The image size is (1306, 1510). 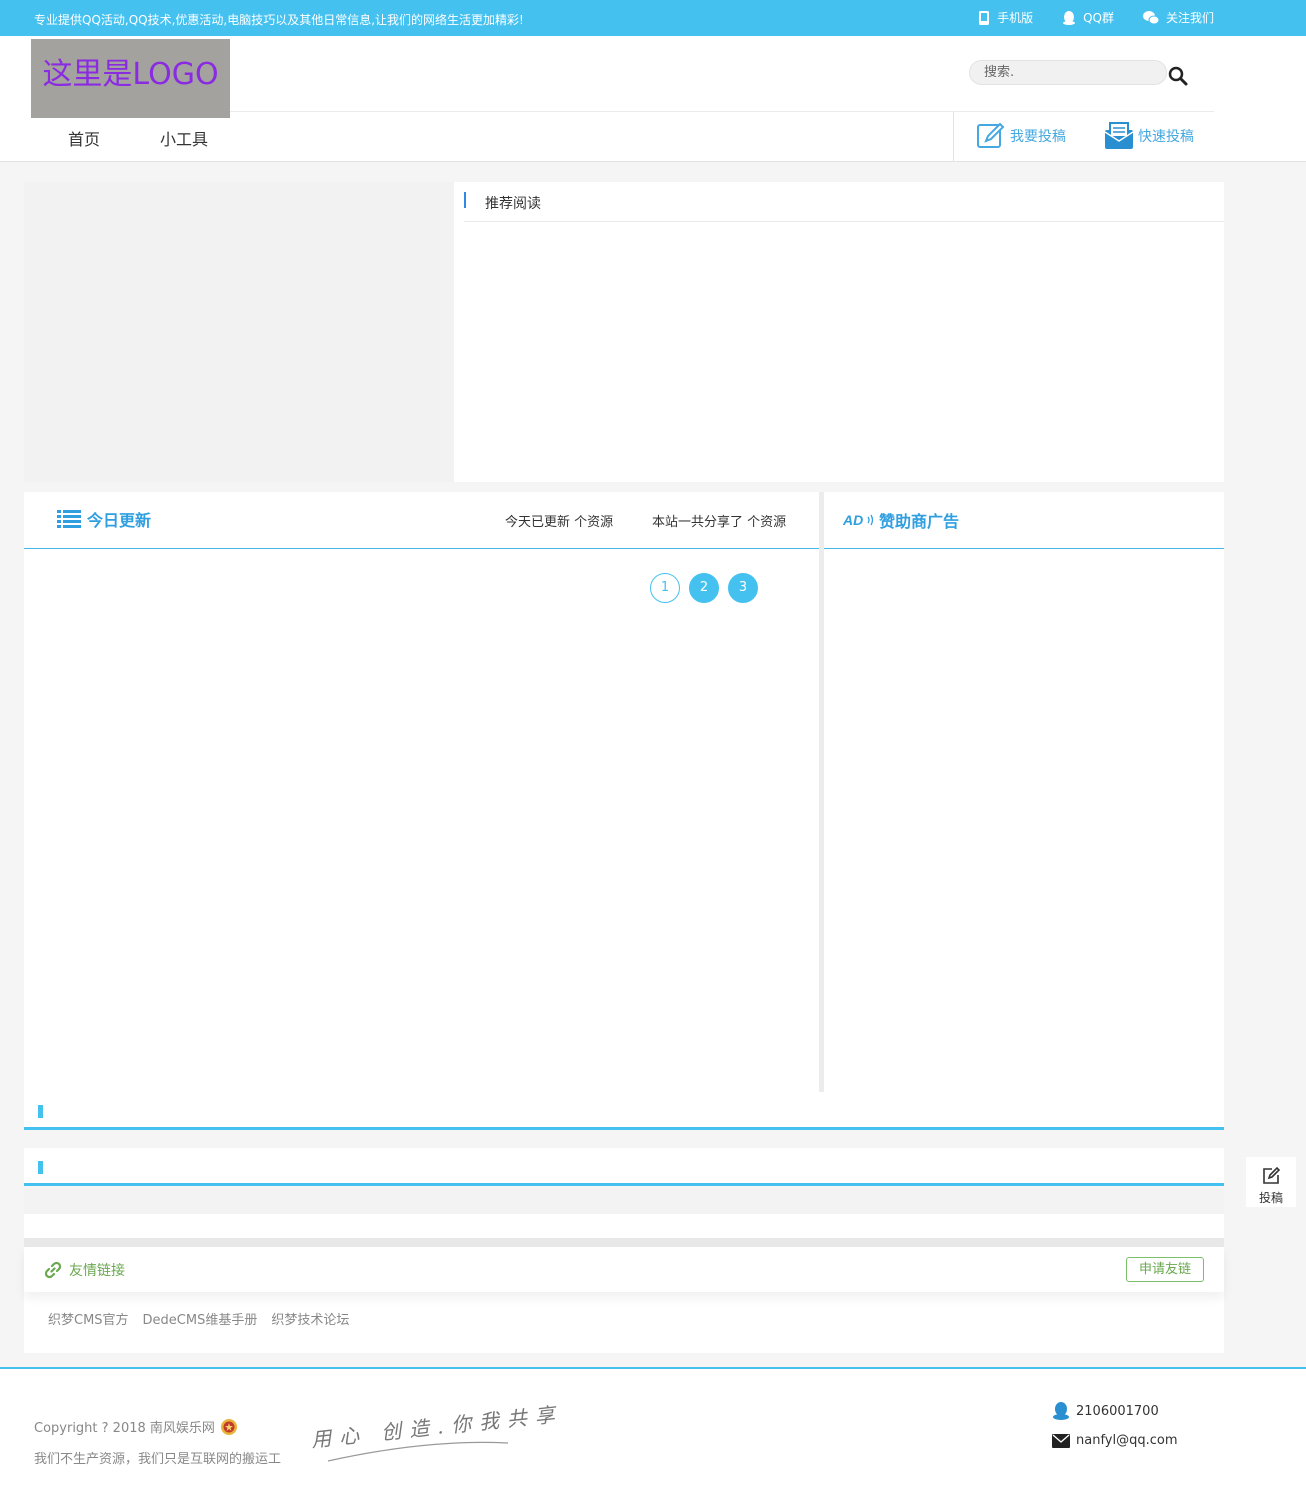 I want to click on qq-group-label: QQ群, so click(x=1098, y=18).